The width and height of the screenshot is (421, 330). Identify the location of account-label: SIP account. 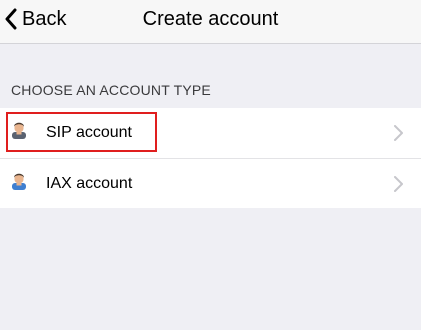
(89, 132).